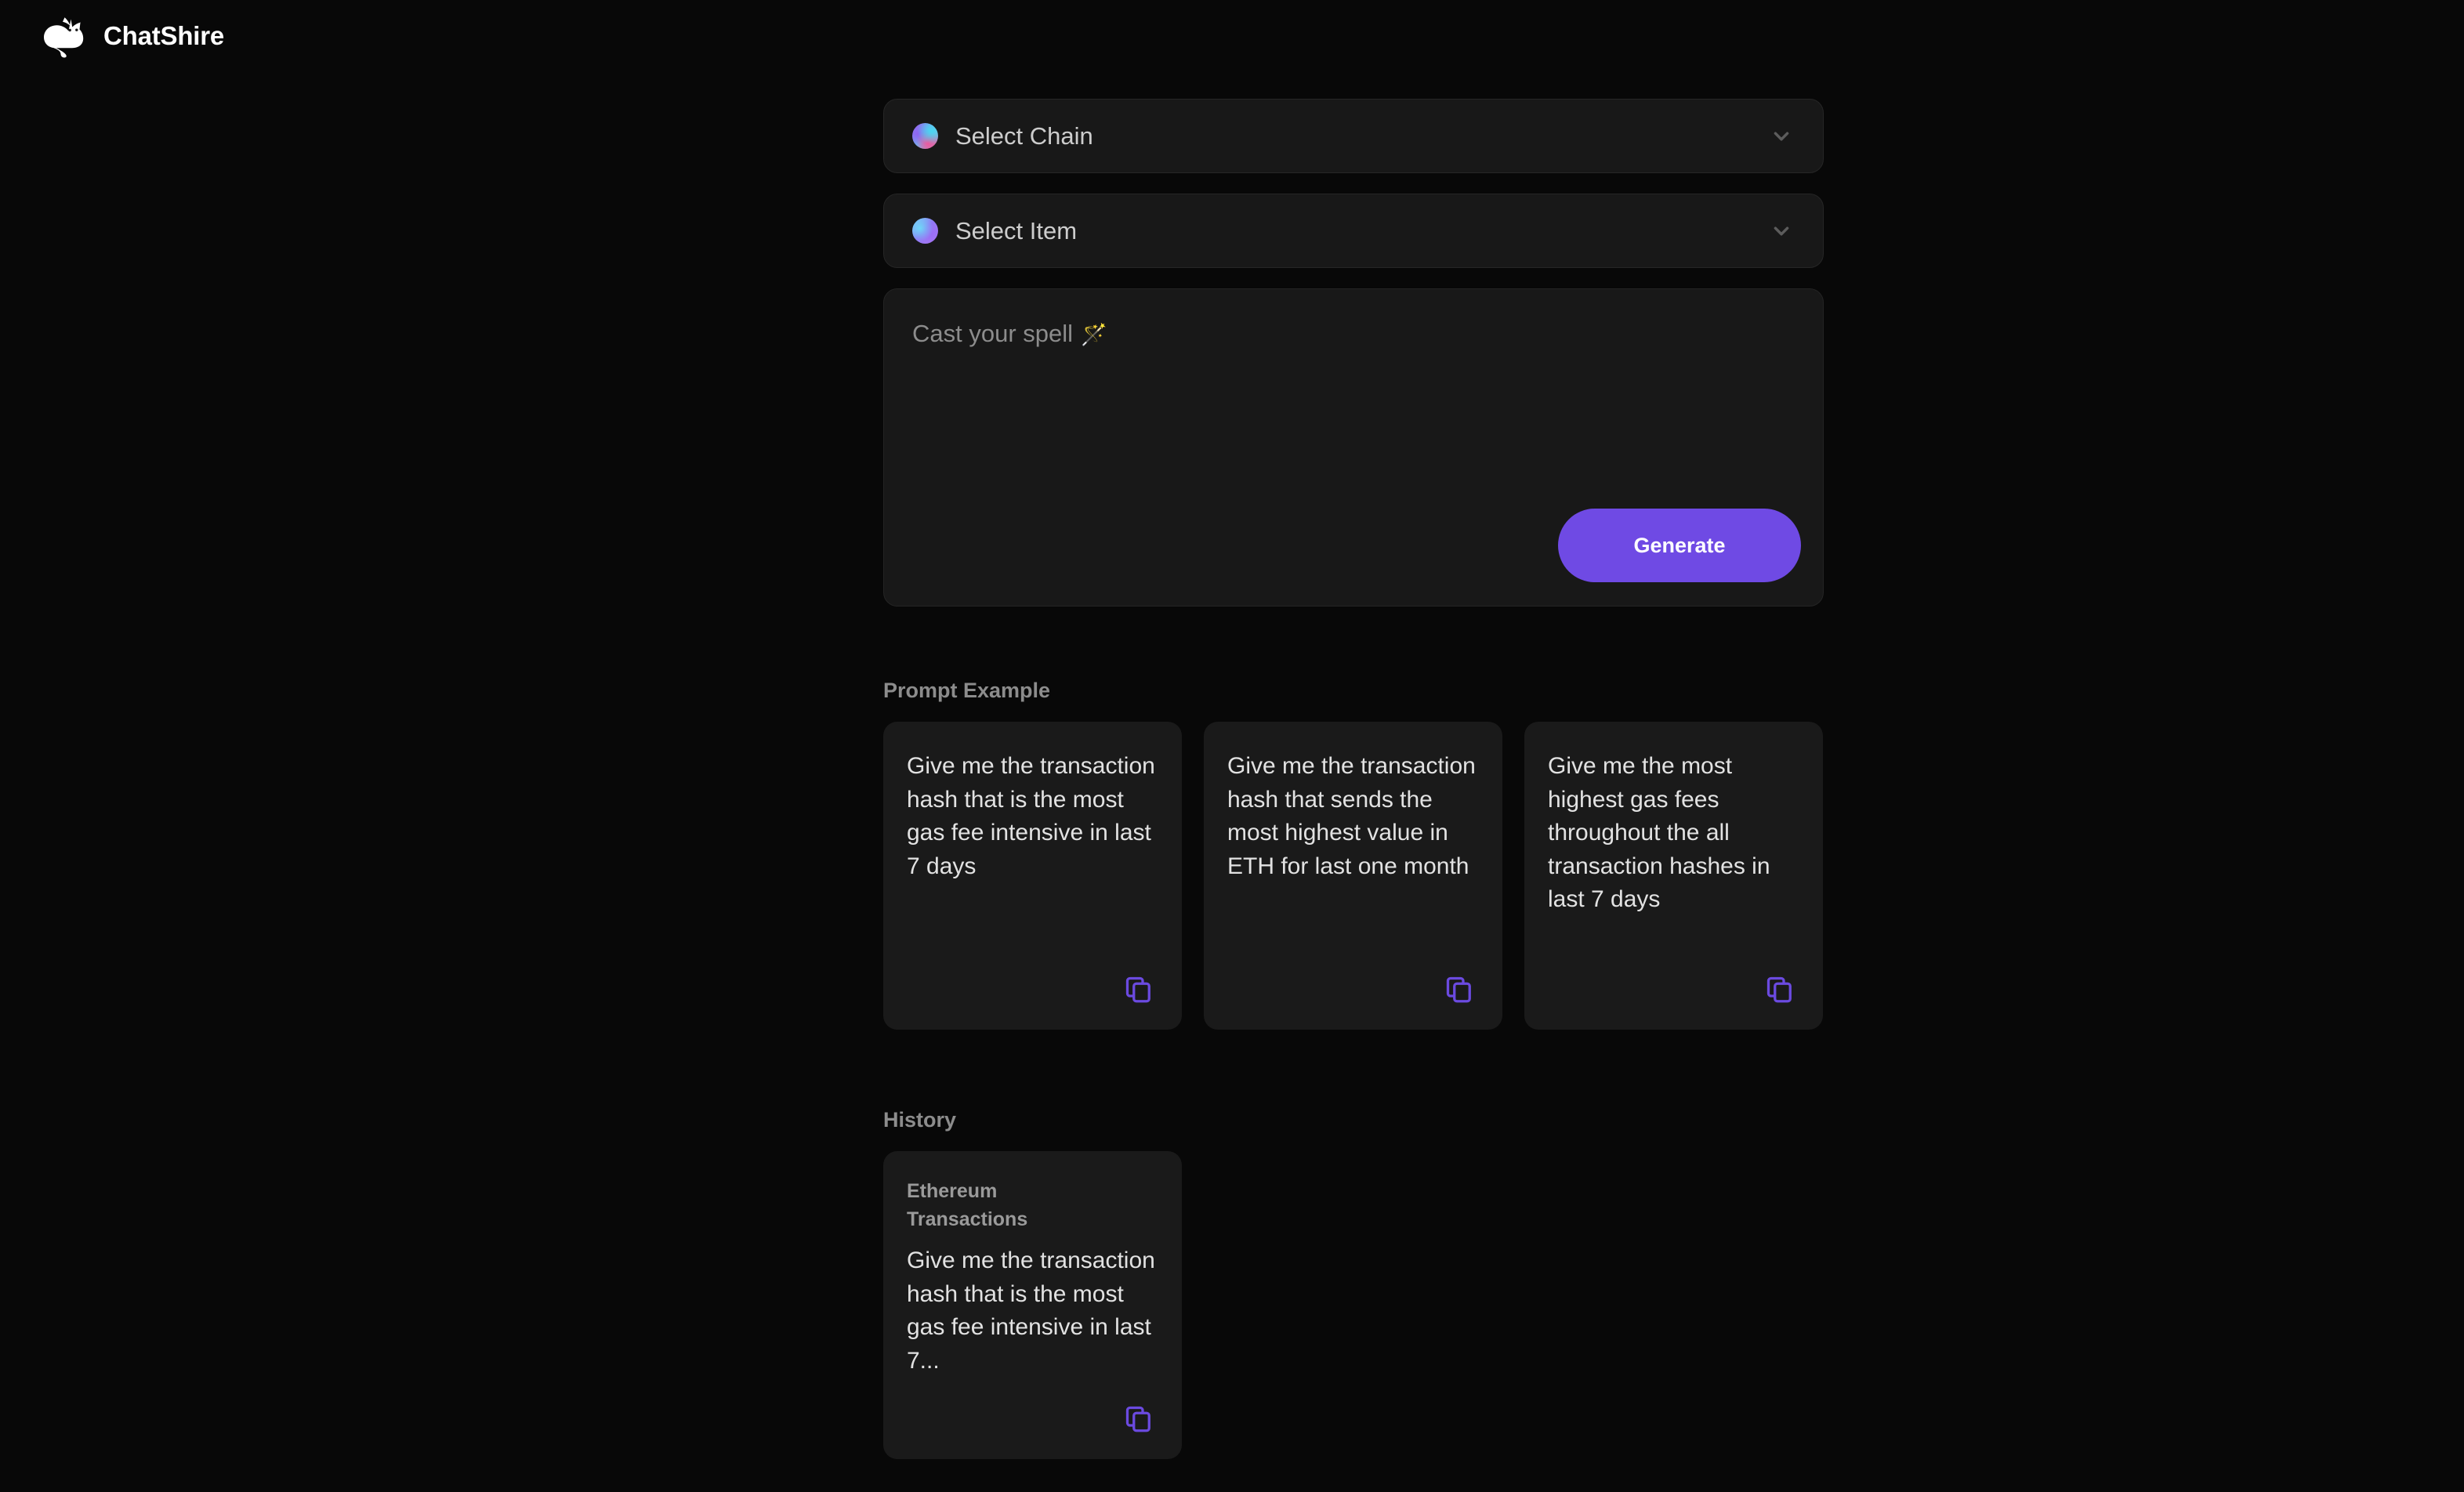 The height and width of the screenshot is (1492, 2464). Describe the element at coordinates (1032, 1205) in the screenshot. I see `history-card-meta: Ethereum Transactions` at that location.